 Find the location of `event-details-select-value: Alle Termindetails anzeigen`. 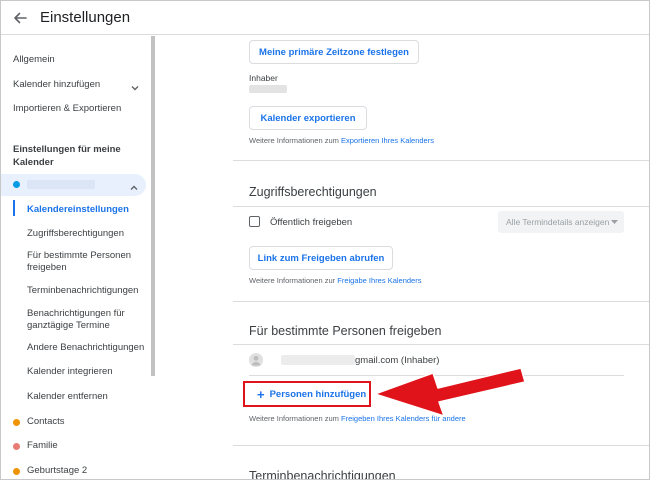

event-details-select-value: Alle Termindetails anzeigen is located at coordinates (558, 222).